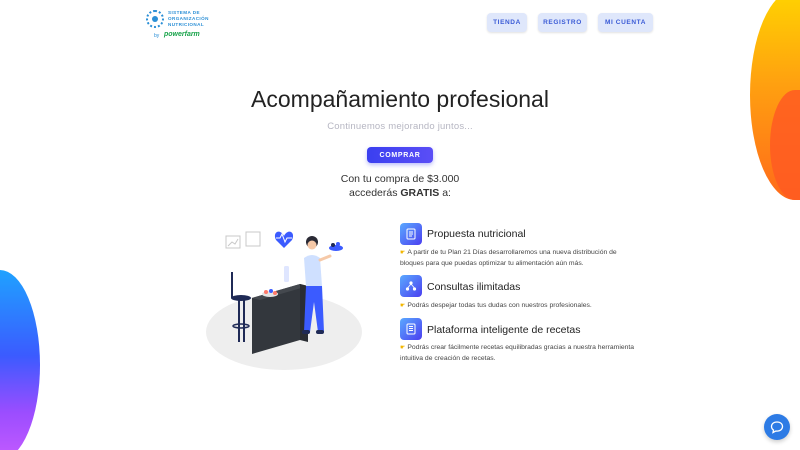  I want to click on feature-title-recetas: Plataforma inteligente de recetas, so click(504, 330).